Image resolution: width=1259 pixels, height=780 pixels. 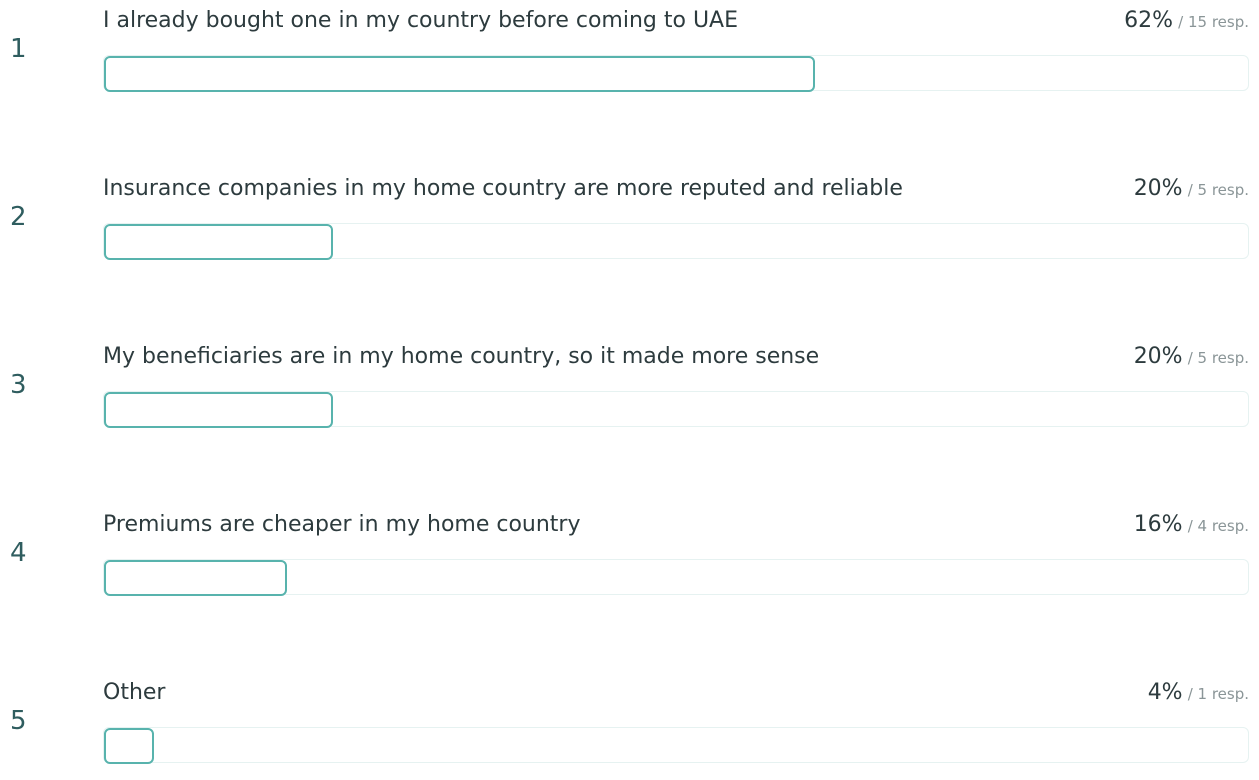 I want to click on rank-number: 1, so click(x=18, y=49).